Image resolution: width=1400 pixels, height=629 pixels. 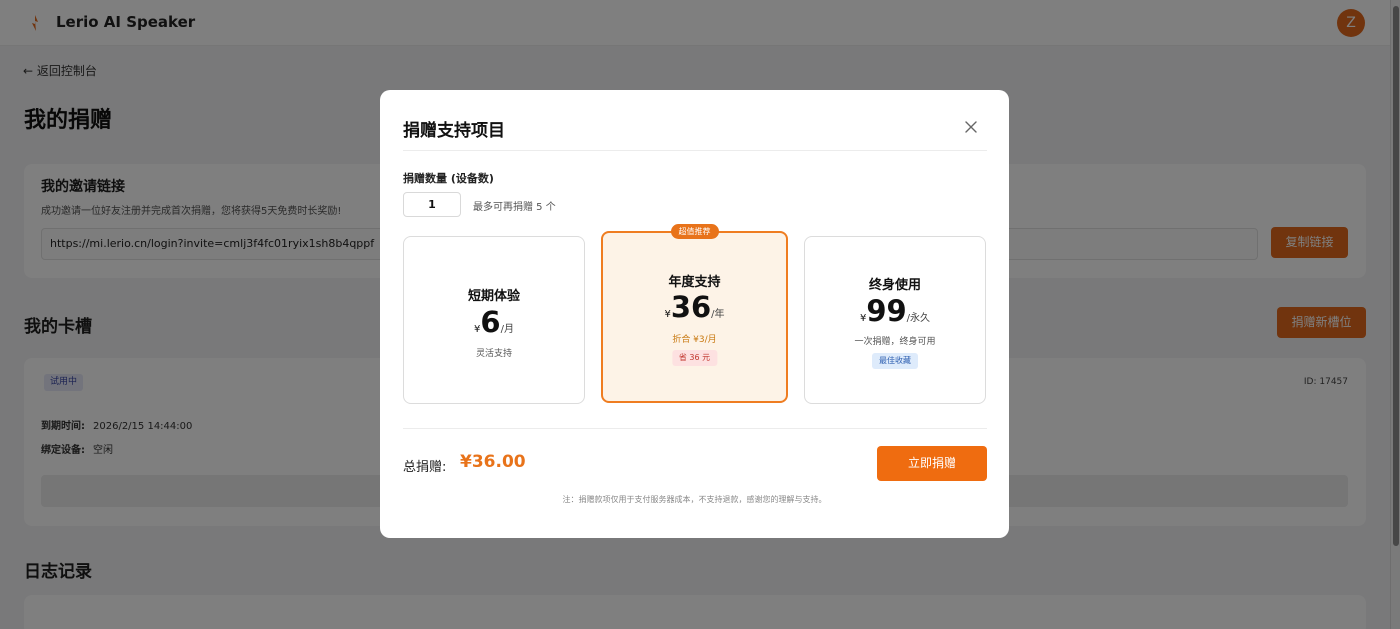 I want to click on plan-price: ¥36/年, so click(x=694, y=307).